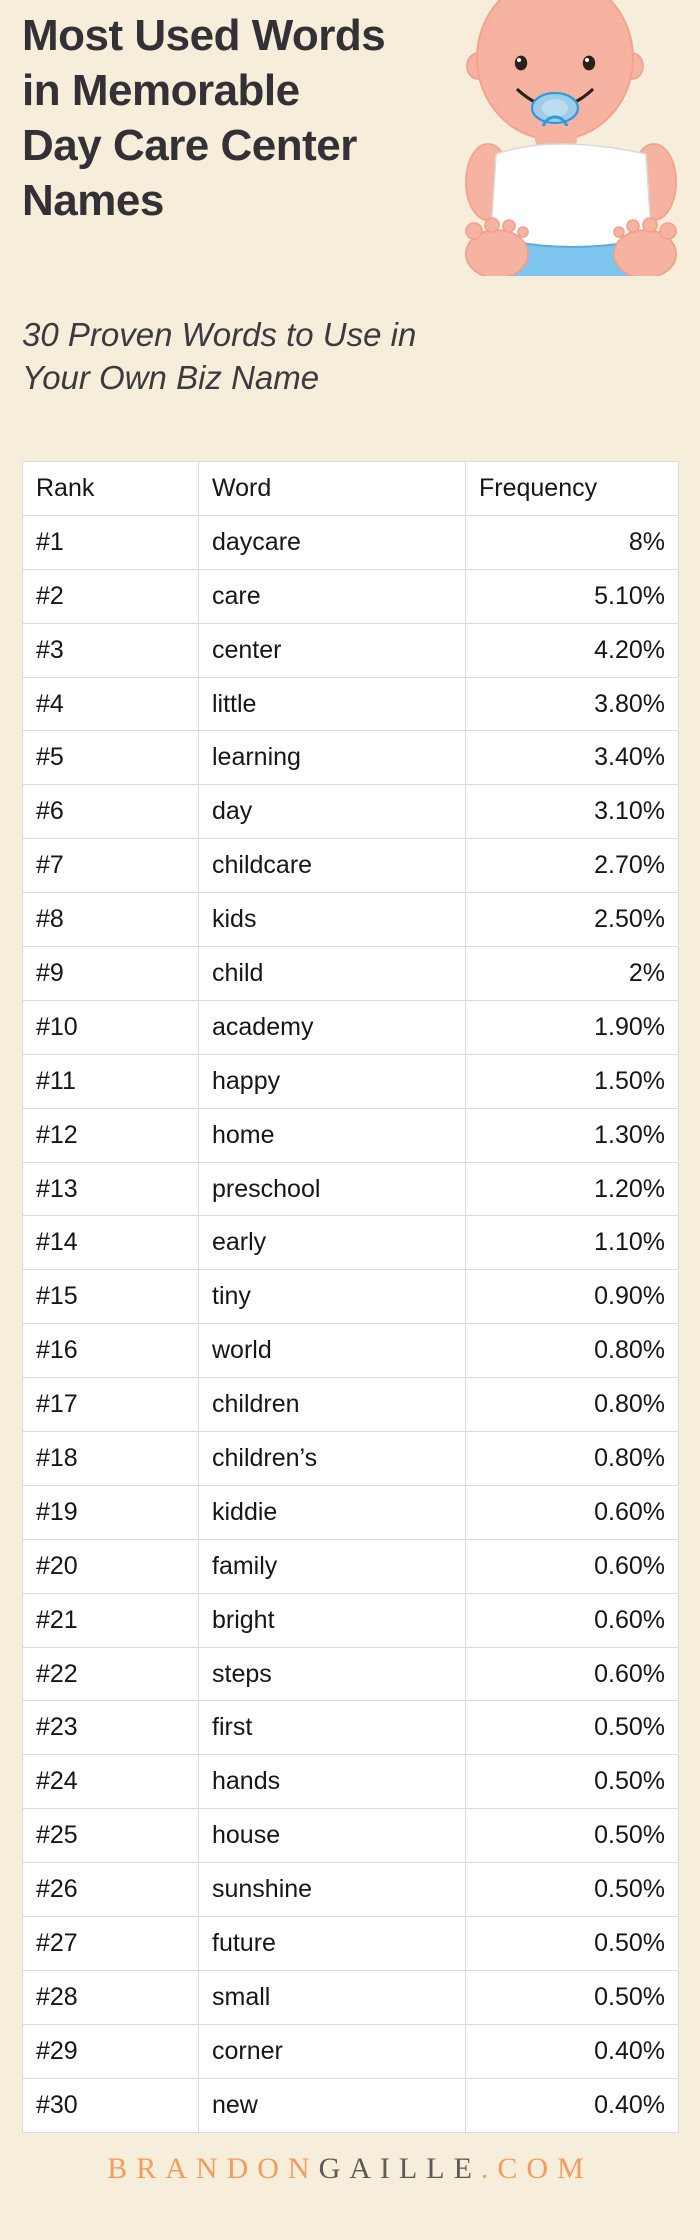 Image resolution: width=700 pixels, height=2240 pixels. Describe the element at coordinates (110, 1674) in the screenshot. I see `cell-rank: #22` at that location.